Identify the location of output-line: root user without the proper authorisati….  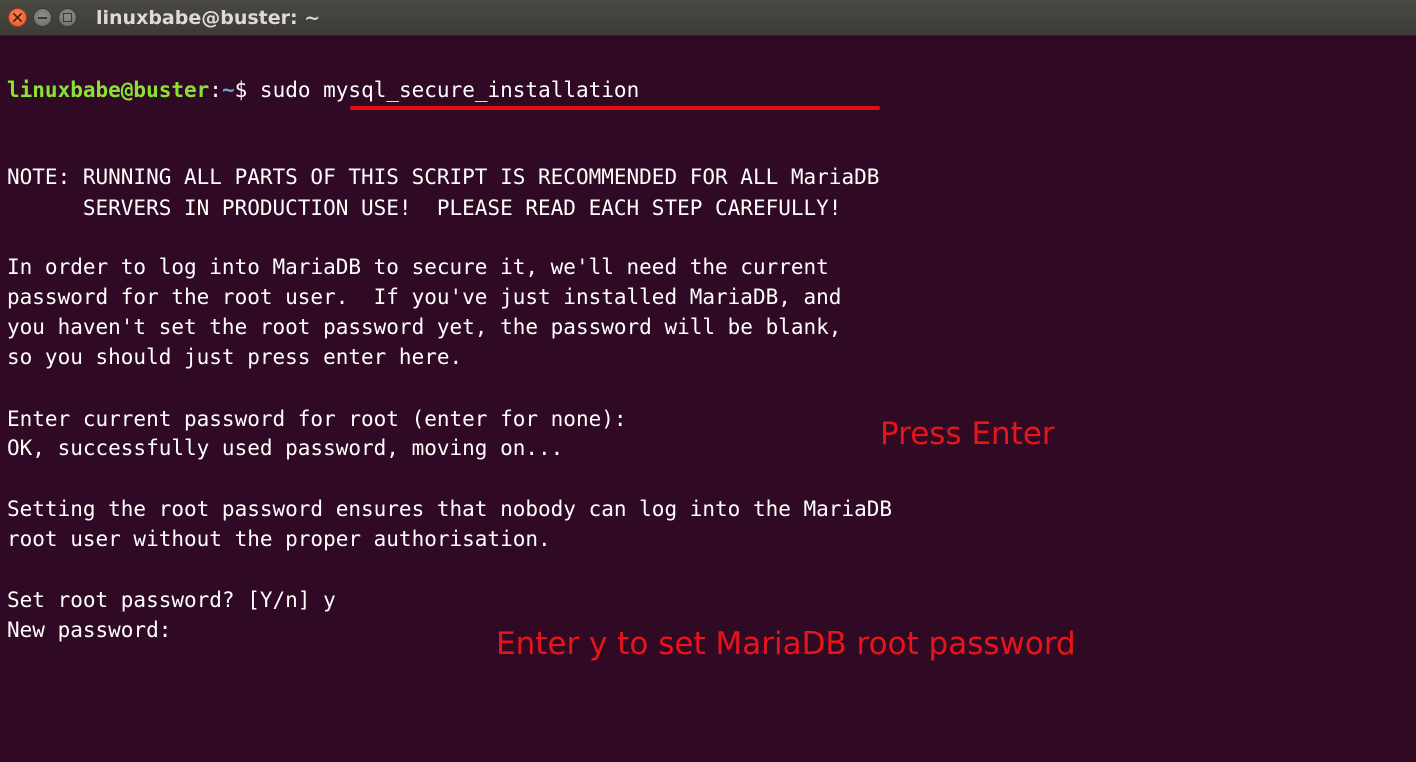
(279, 539).